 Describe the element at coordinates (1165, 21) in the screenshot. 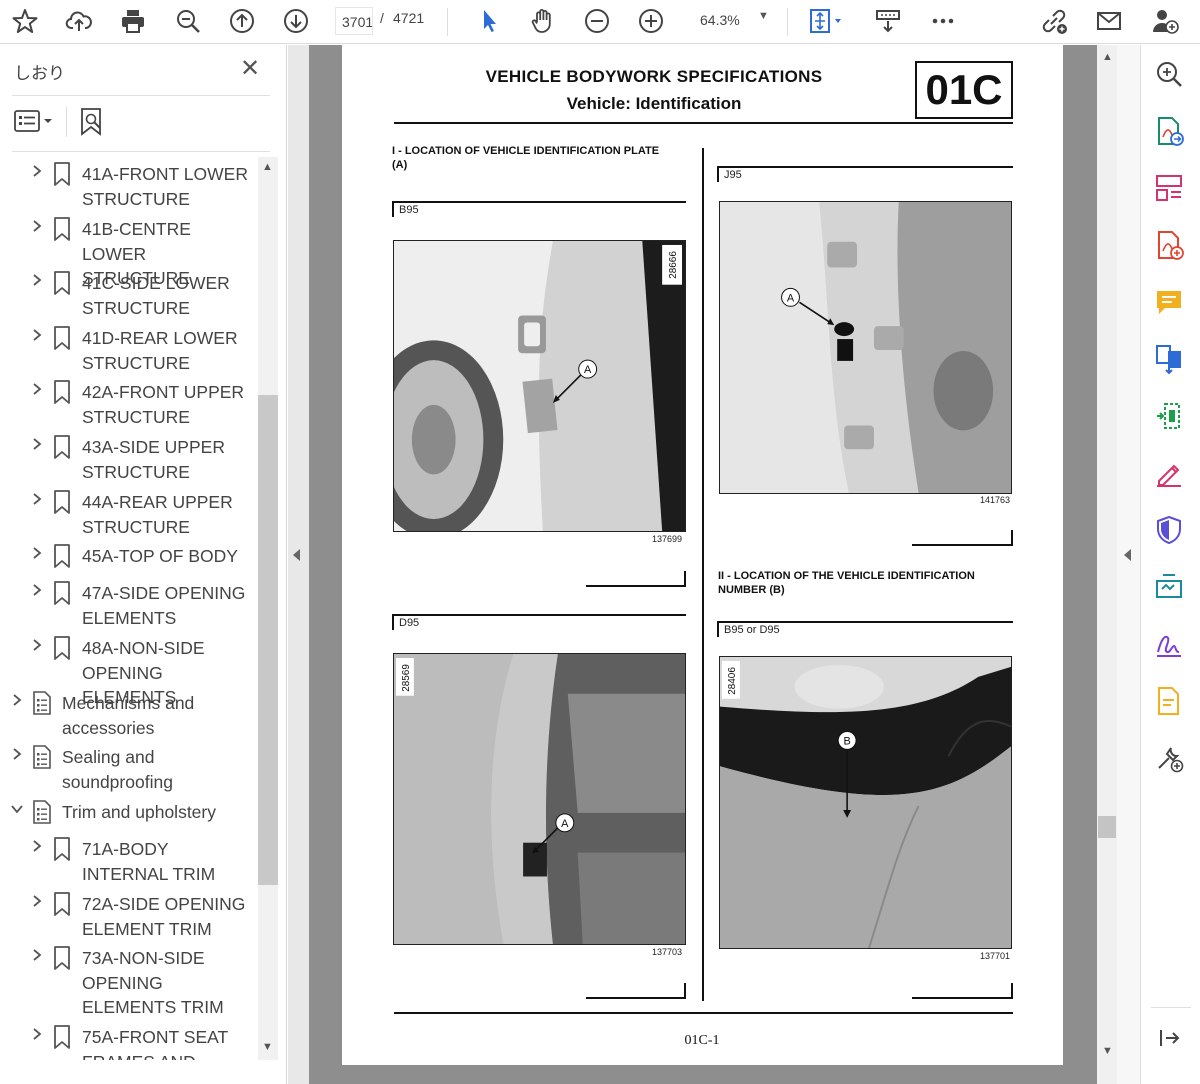

I see `add-user-icon` at that location.